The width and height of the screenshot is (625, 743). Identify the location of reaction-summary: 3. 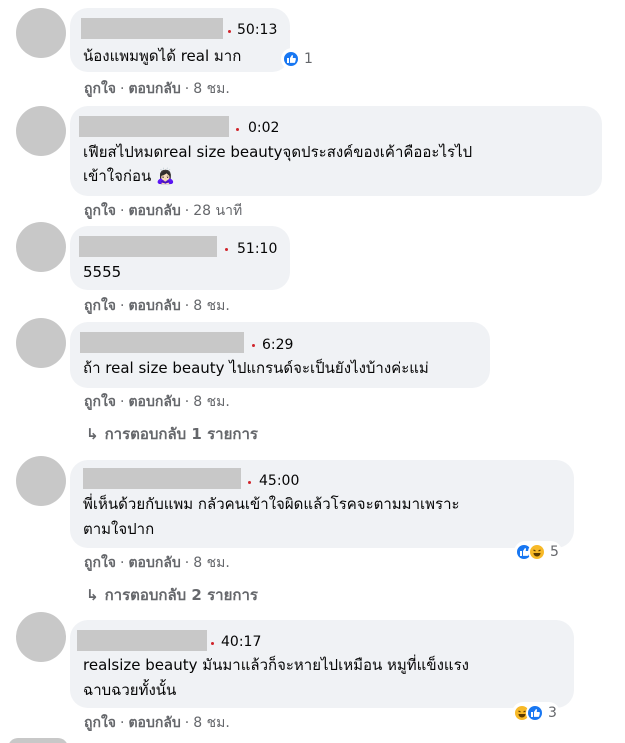
(536, 713).